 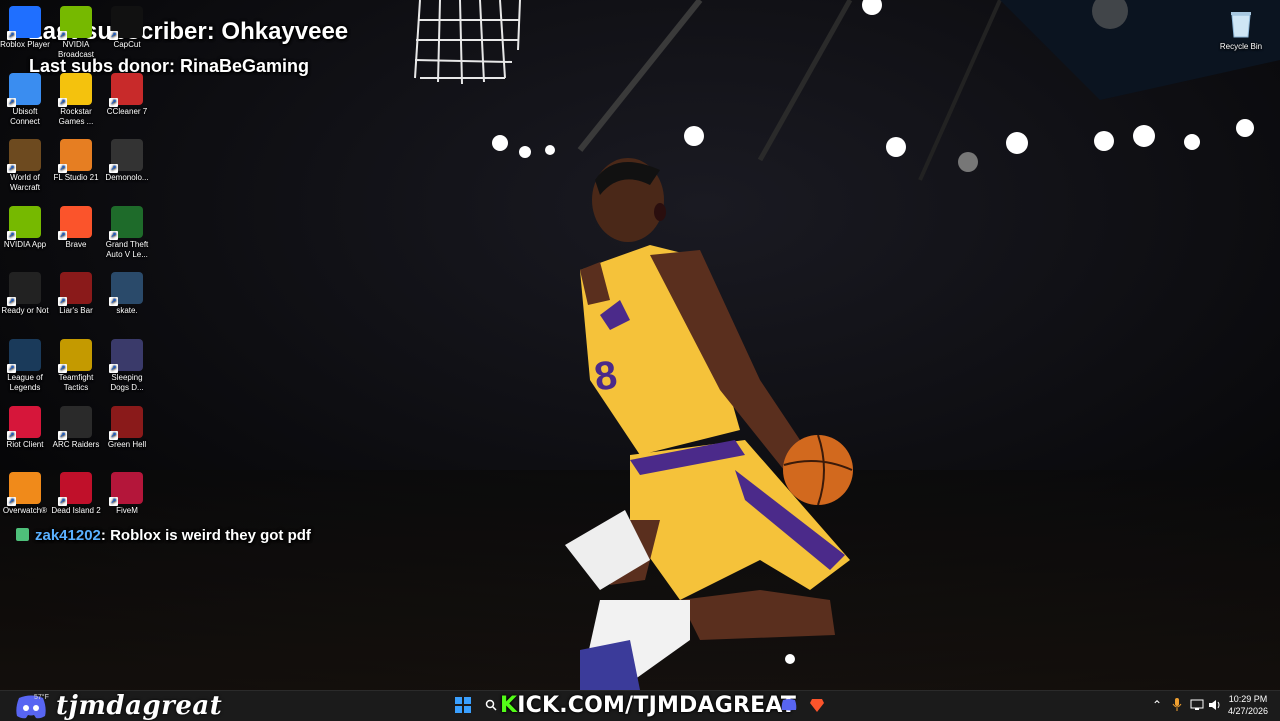 I want to click on sleeping-dogs-icon: ↗, so click(x=126, y=356).